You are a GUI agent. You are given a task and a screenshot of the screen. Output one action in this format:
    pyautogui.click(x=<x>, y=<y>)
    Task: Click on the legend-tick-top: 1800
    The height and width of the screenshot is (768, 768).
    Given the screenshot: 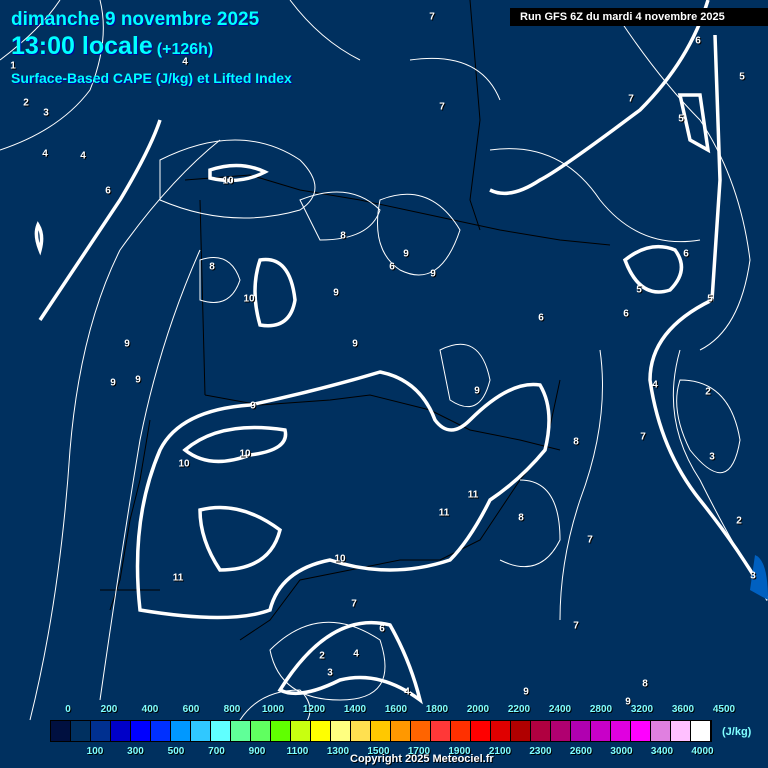 What is the action you would take?
    pyautogui.click(x=437, y=709)
    